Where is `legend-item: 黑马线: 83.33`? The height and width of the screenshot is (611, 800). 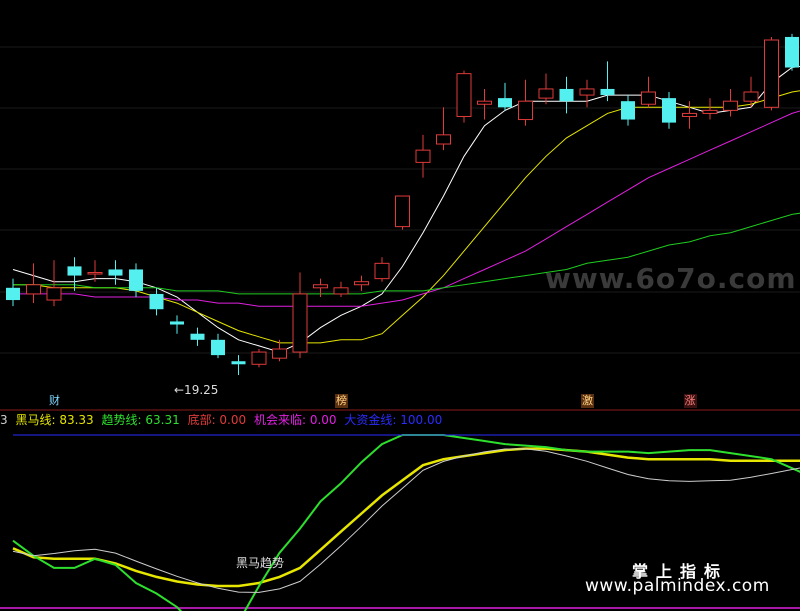 legend-item: 黑马线: 83.33 is located at coordinates (54, 420).